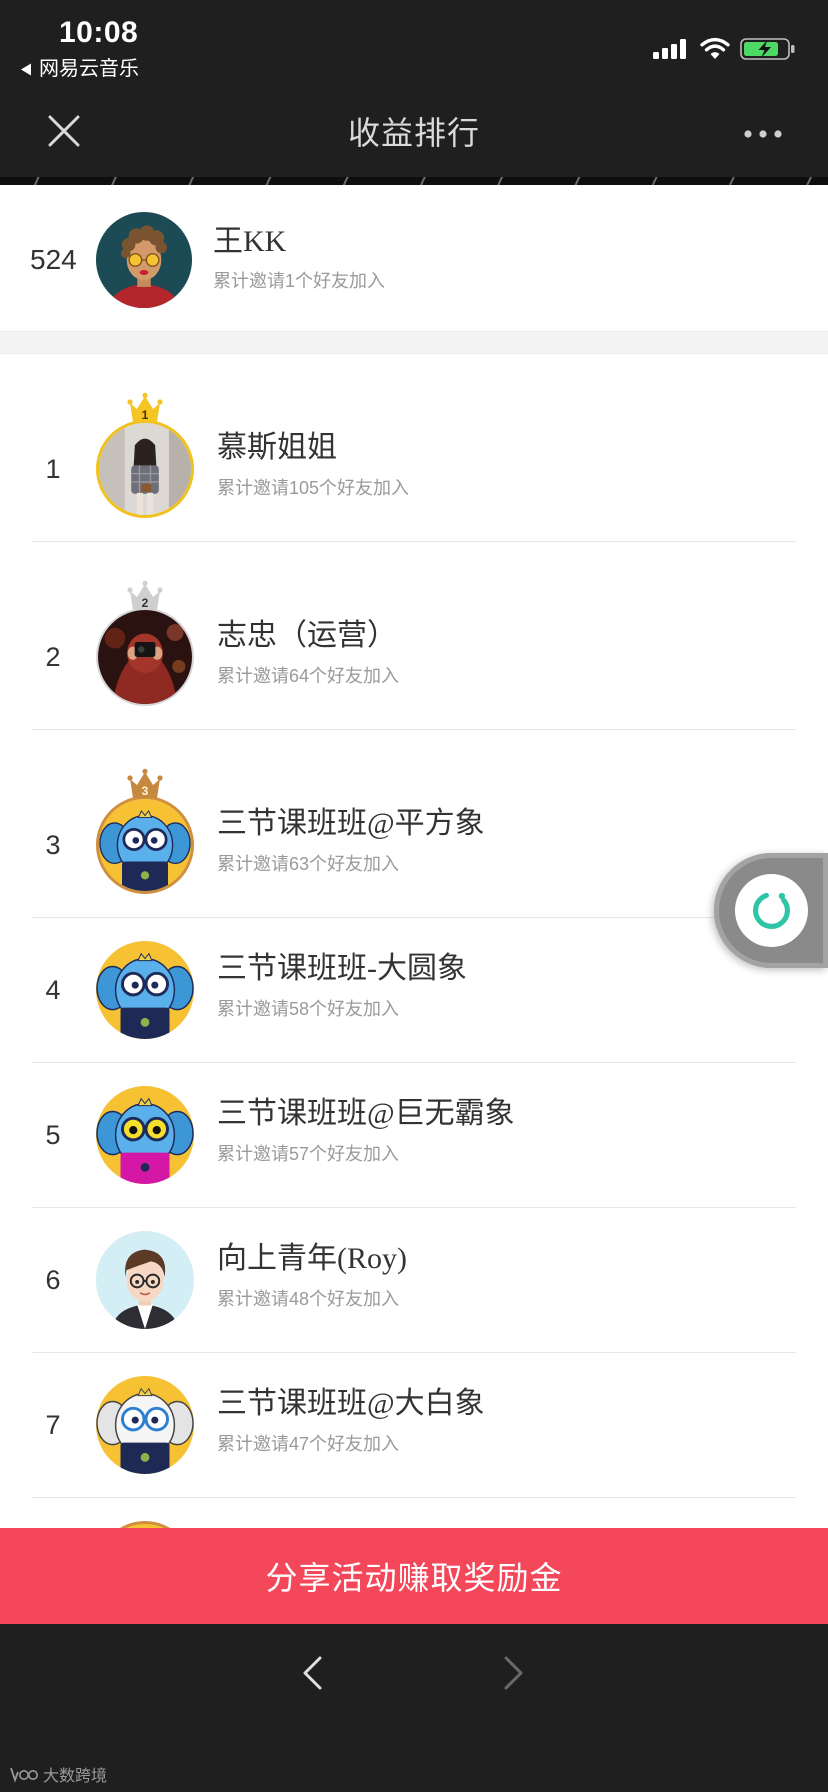  What do you see at coordinates (308, 1299) in the screenshot?
I see `invite-count: 累计邀请48个好友加入` at bounding box center [308, 1299].